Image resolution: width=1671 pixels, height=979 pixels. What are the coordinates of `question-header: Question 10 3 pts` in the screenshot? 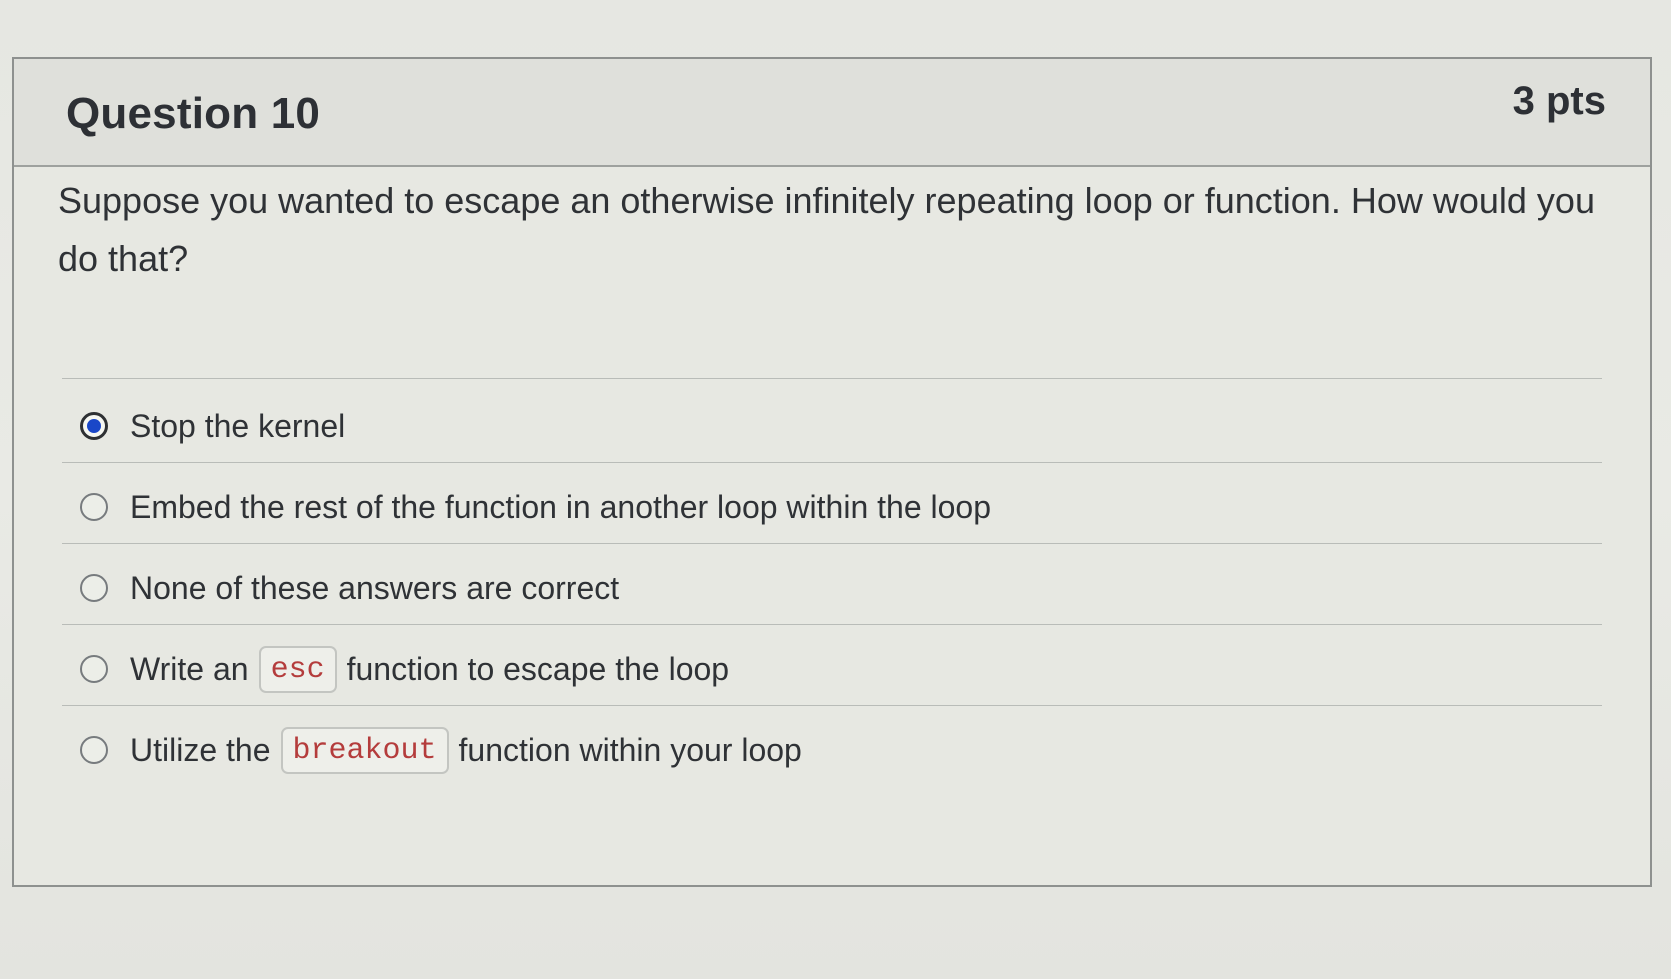 It's located at (832, 113).